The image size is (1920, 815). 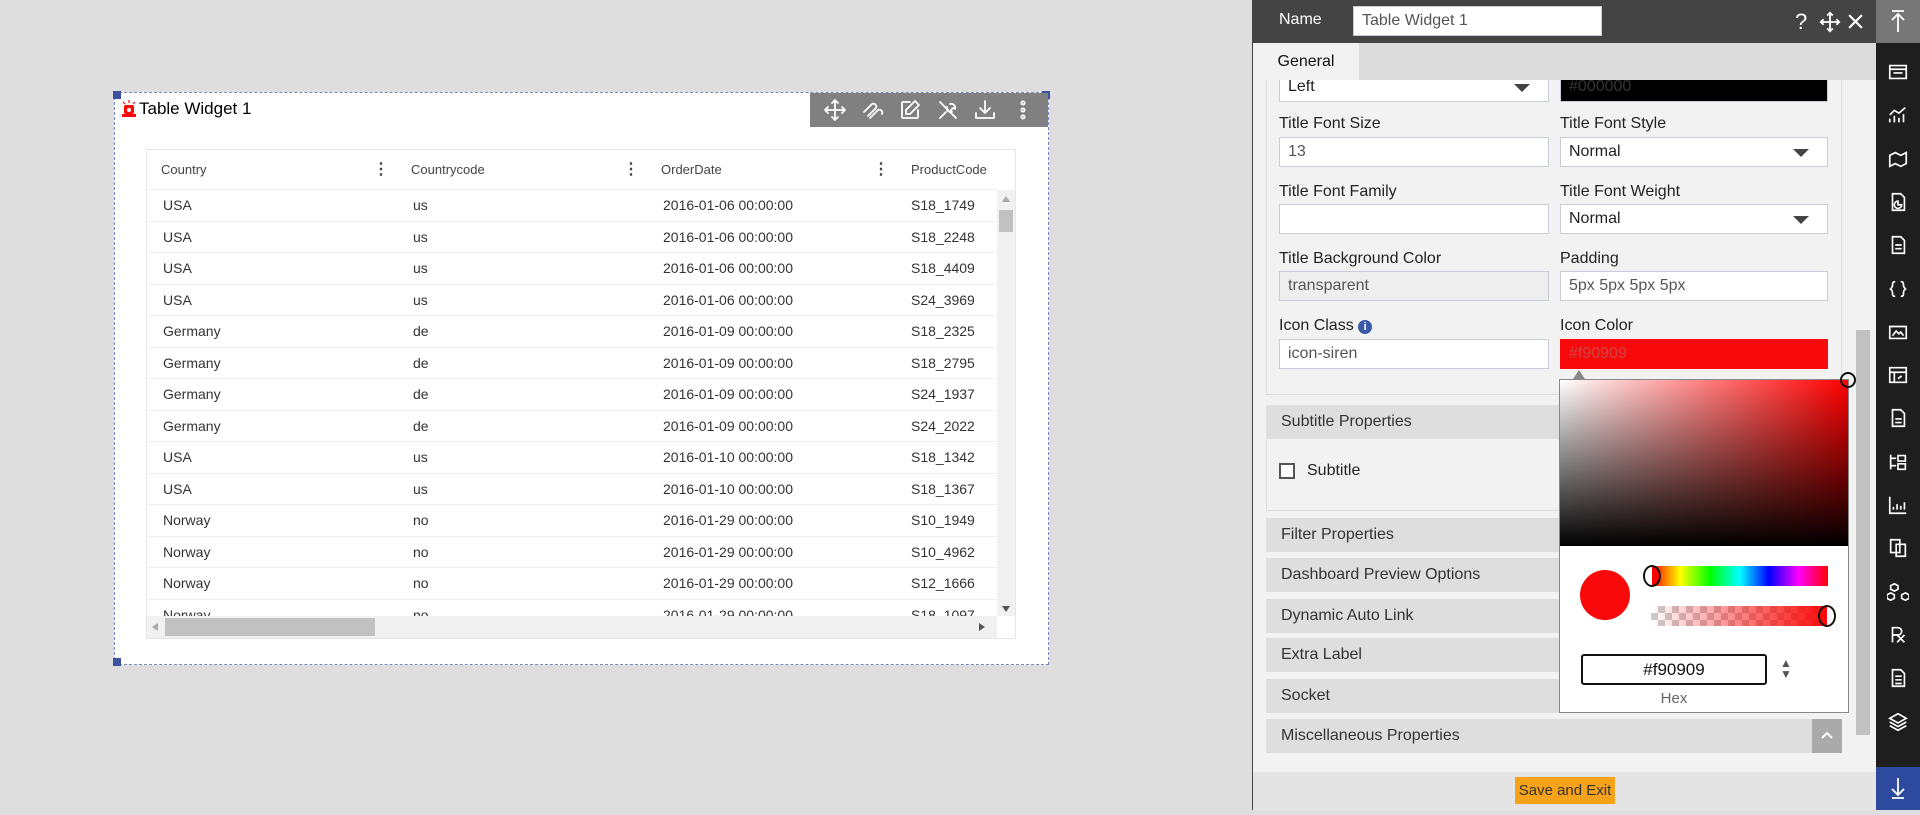 I want to click on info-icon: i, so click(x=1365, y=327).